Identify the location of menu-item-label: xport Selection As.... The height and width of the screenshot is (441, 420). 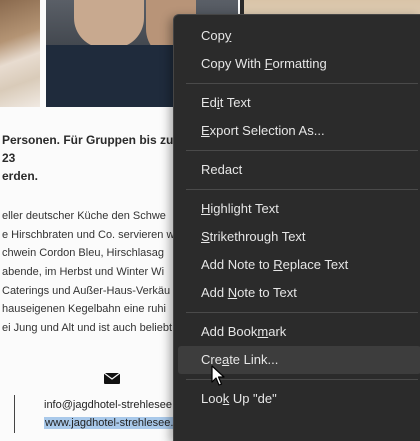
(267, 130).